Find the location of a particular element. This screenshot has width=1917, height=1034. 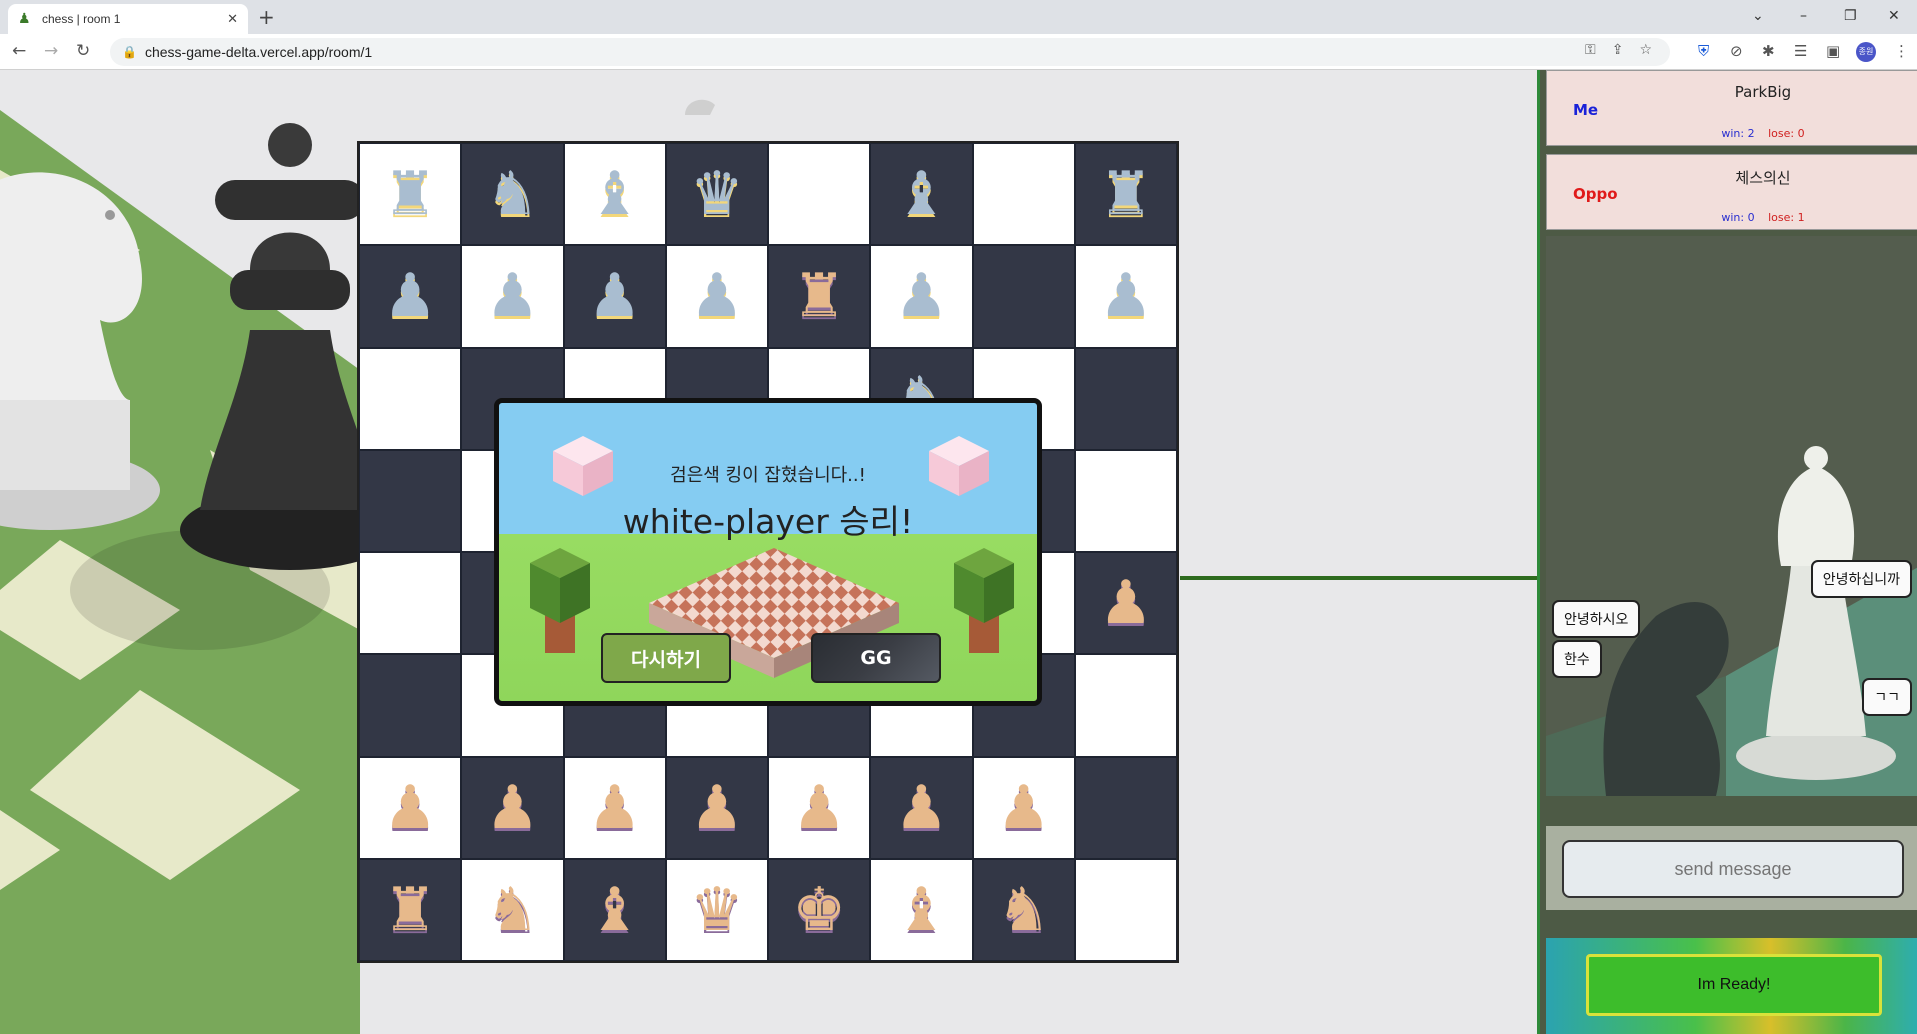

white-piece-icon: ♛ is located at coordinates (717, 910).